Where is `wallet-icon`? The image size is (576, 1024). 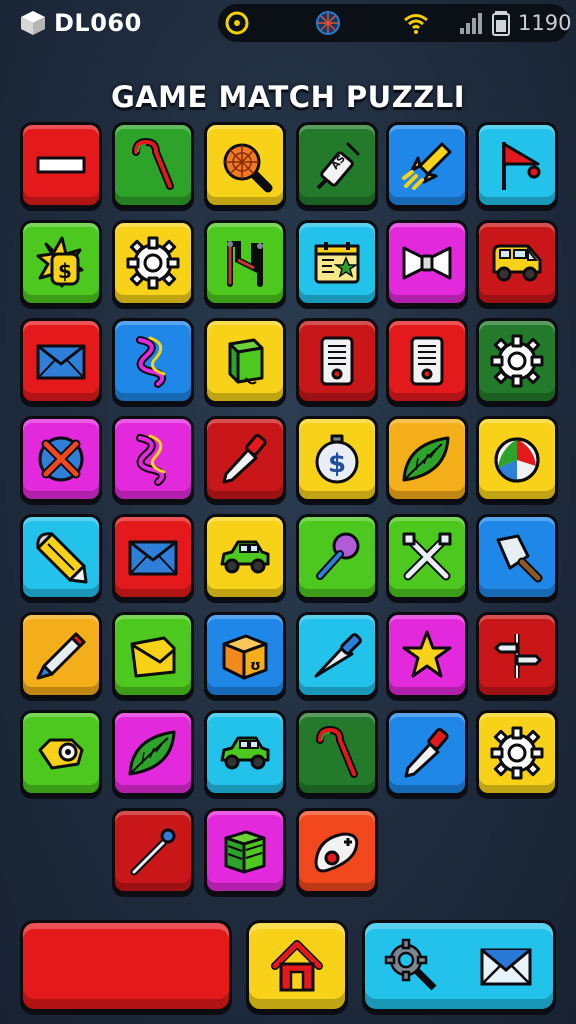 wallet-icon is located at coordinates (153, 657).